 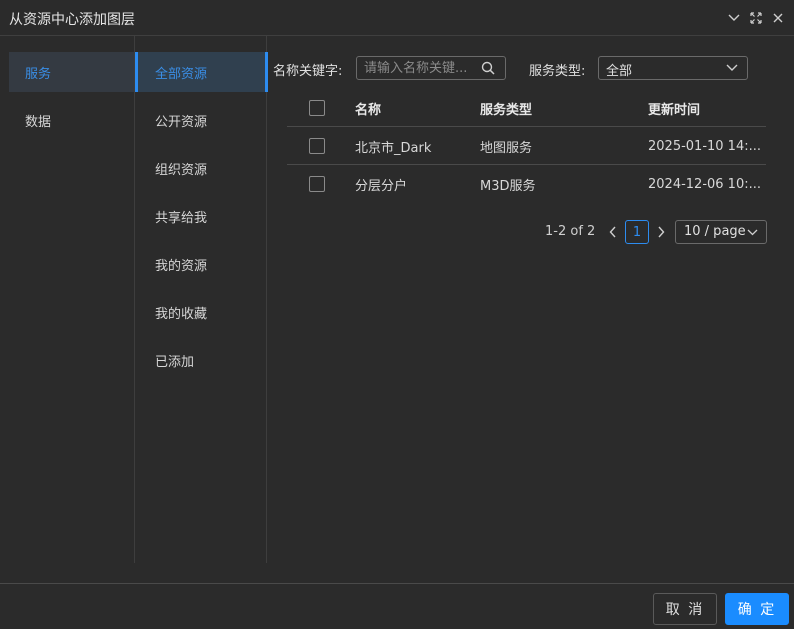 I want to click on row-name: 分层分户, so click(x=381, y=186).